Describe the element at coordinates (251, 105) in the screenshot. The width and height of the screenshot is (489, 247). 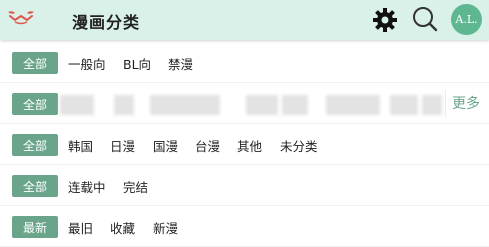
I see `blurred-tag-options` at that location.